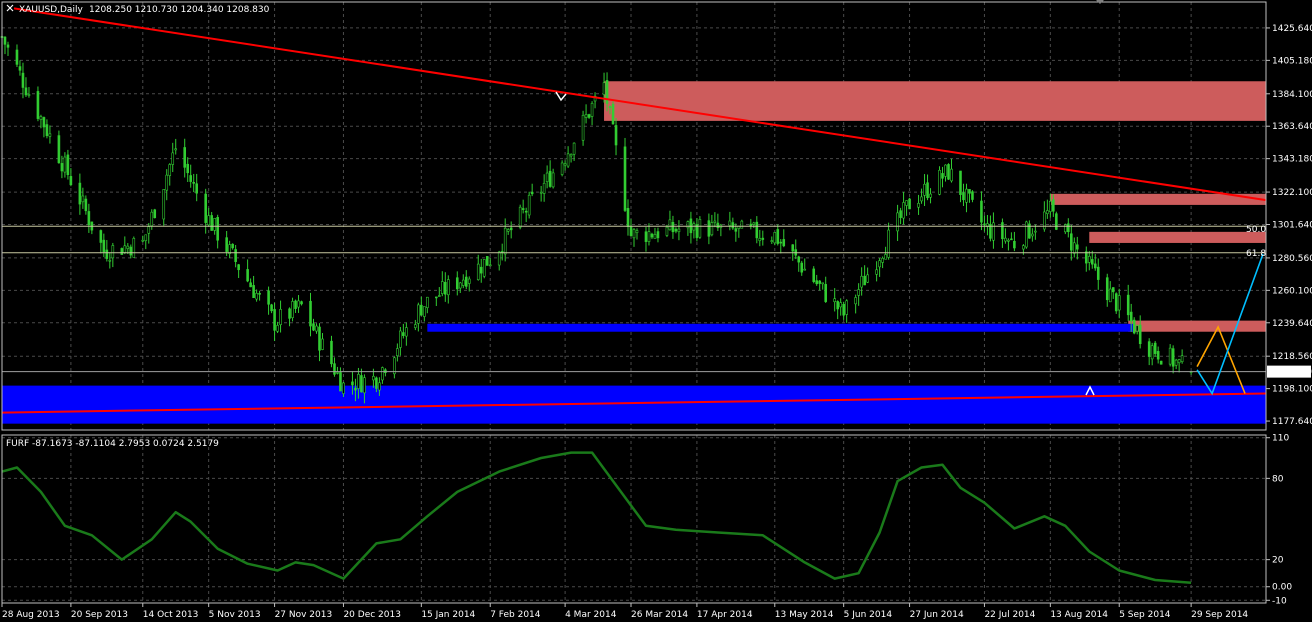 The width and height of the screenshot is (1312, 622). What do you see at coordinates (1292, 160) in the screenshot?
I see `price-tick-label: 1343.180` at bounding box center [1292, 160].